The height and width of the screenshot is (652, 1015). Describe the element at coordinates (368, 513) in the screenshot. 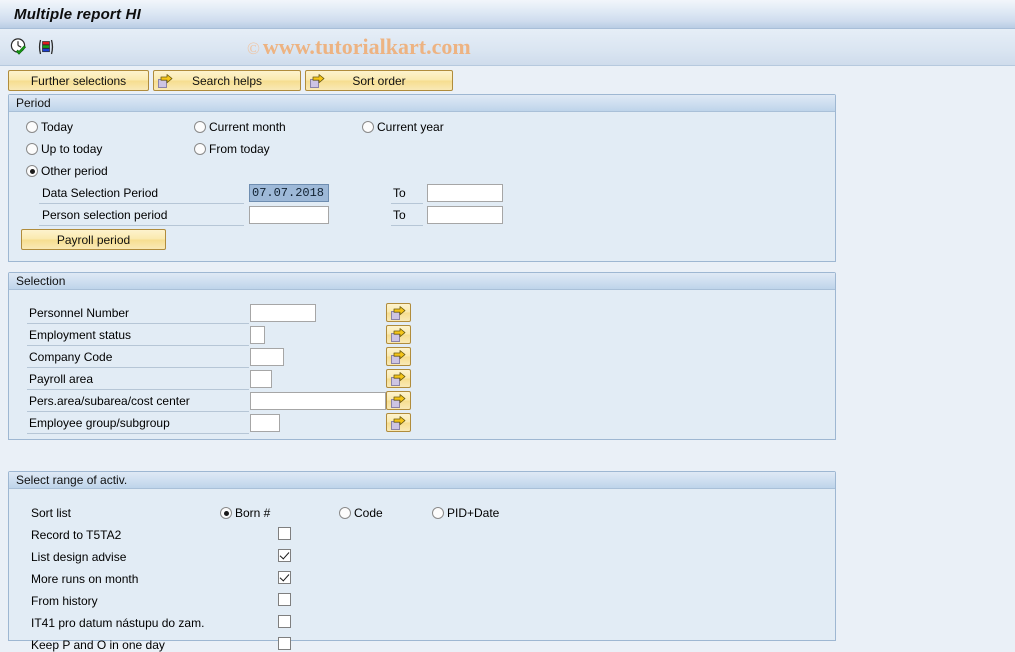

I see `radio-label: Code` at that location.